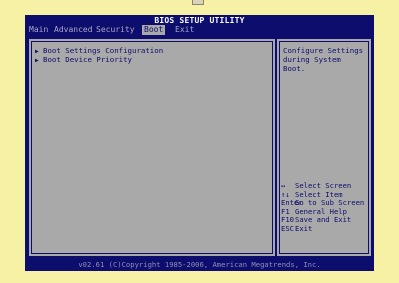  What do you see at coordinates (87, 59) in the screenshot?
I see `entry-label: Boot Device Priority` at bounding box center [87, 59].